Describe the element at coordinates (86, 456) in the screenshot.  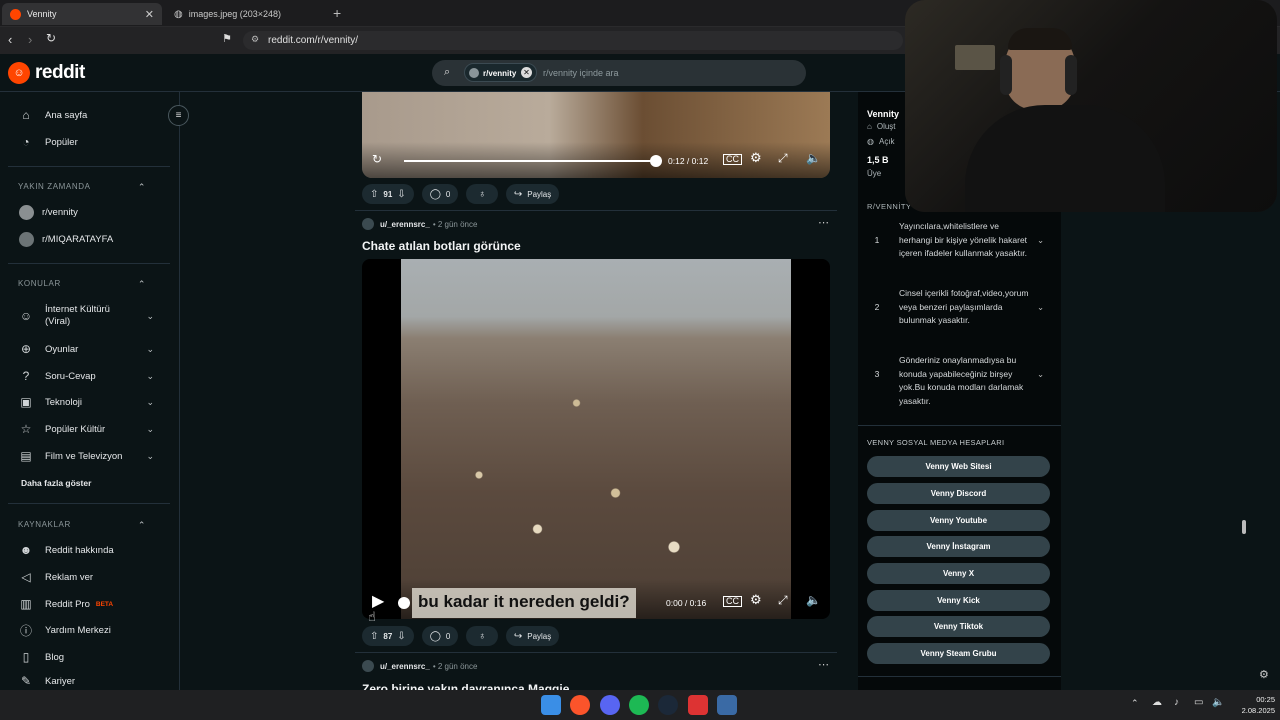
I see `sidebar-item-film-tv: ▤ Film ve Televizyon ⌄` at that location.